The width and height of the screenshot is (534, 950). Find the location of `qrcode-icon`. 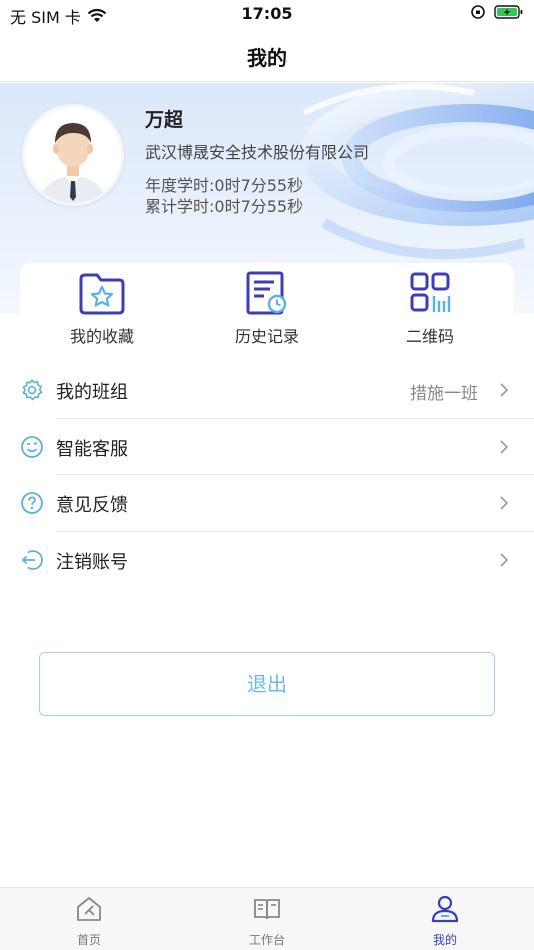

qrcode-icon is located at coordinates (430, 292).